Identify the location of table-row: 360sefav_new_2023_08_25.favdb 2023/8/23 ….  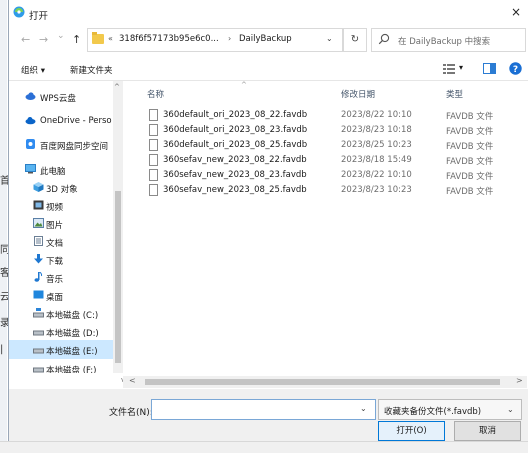
(325, 190).